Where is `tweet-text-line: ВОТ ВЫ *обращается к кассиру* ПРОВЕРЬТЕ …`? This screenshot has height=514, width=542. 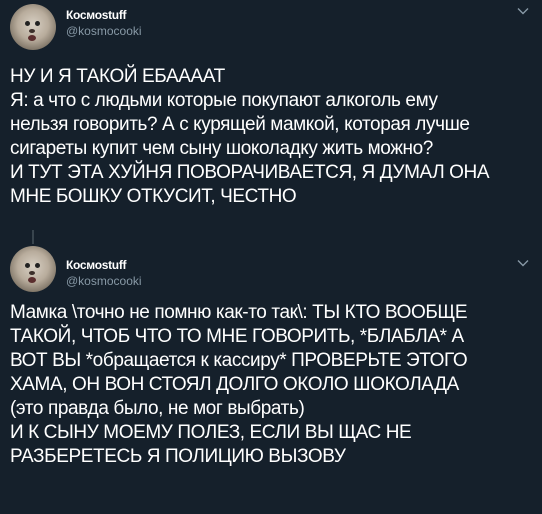
tweet-text-line: ВОТ ВЫ *обращается к кассиру* ПРОВЕРЬТЕ … is located at coordinates (239, 360).